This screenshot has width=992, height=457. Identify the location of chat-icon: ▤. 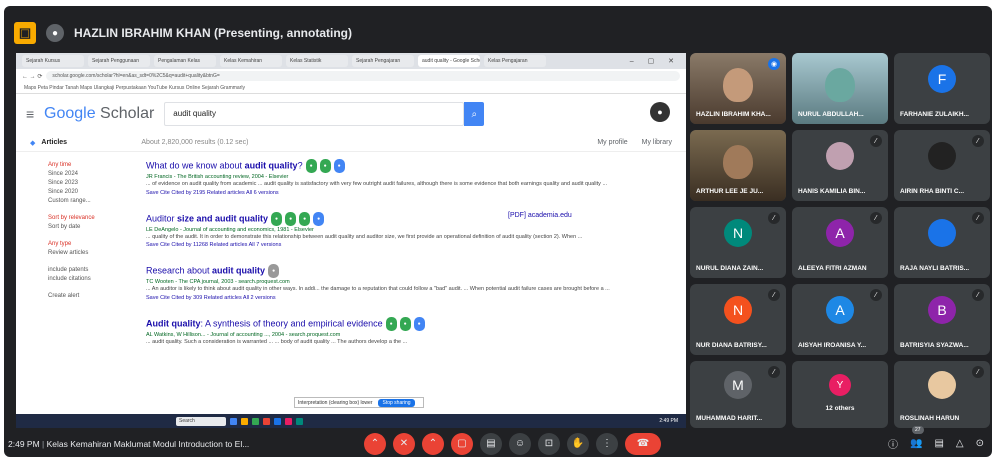
(938, 443).